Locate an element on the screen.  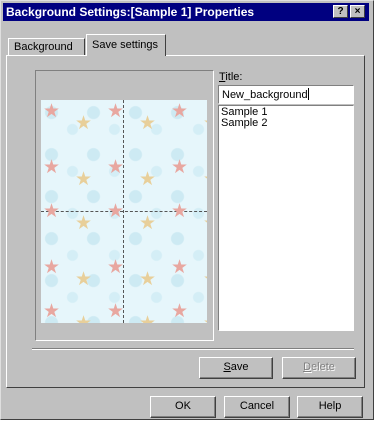
save-button: Save is located at coordinates (236, 368).